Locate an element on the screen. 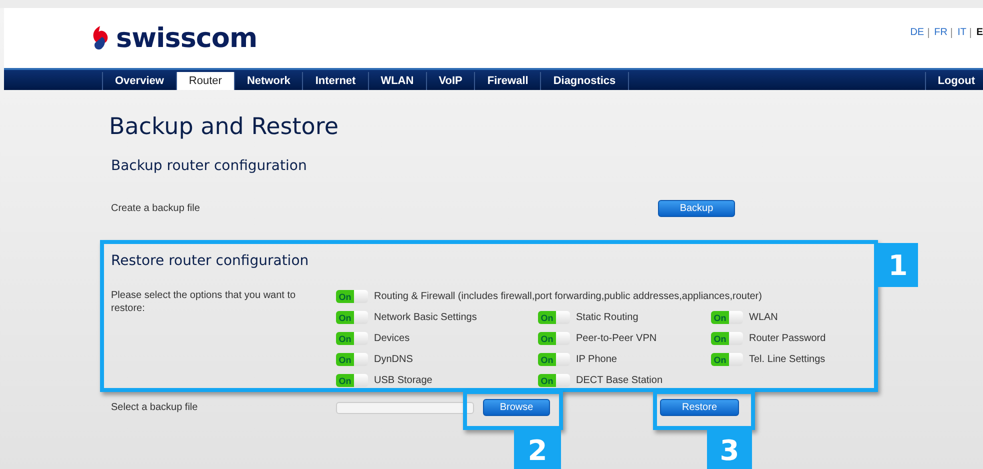  section-heading: Backup router configuration is located at coordinates (209, 166).